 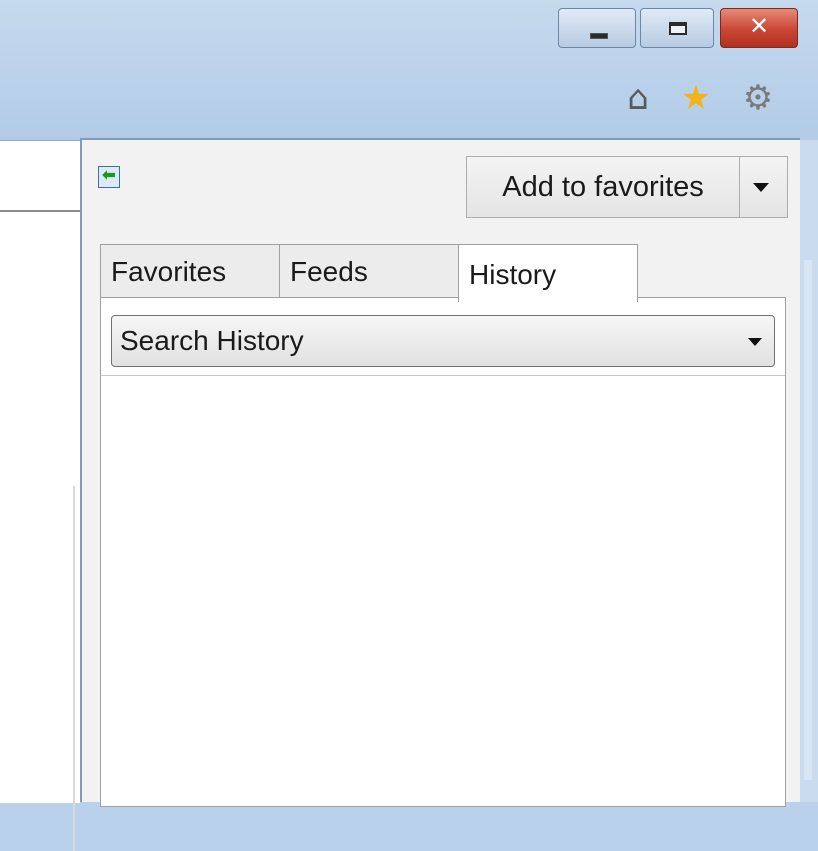 I want to click on content-edge, so click(x=74, y=668).